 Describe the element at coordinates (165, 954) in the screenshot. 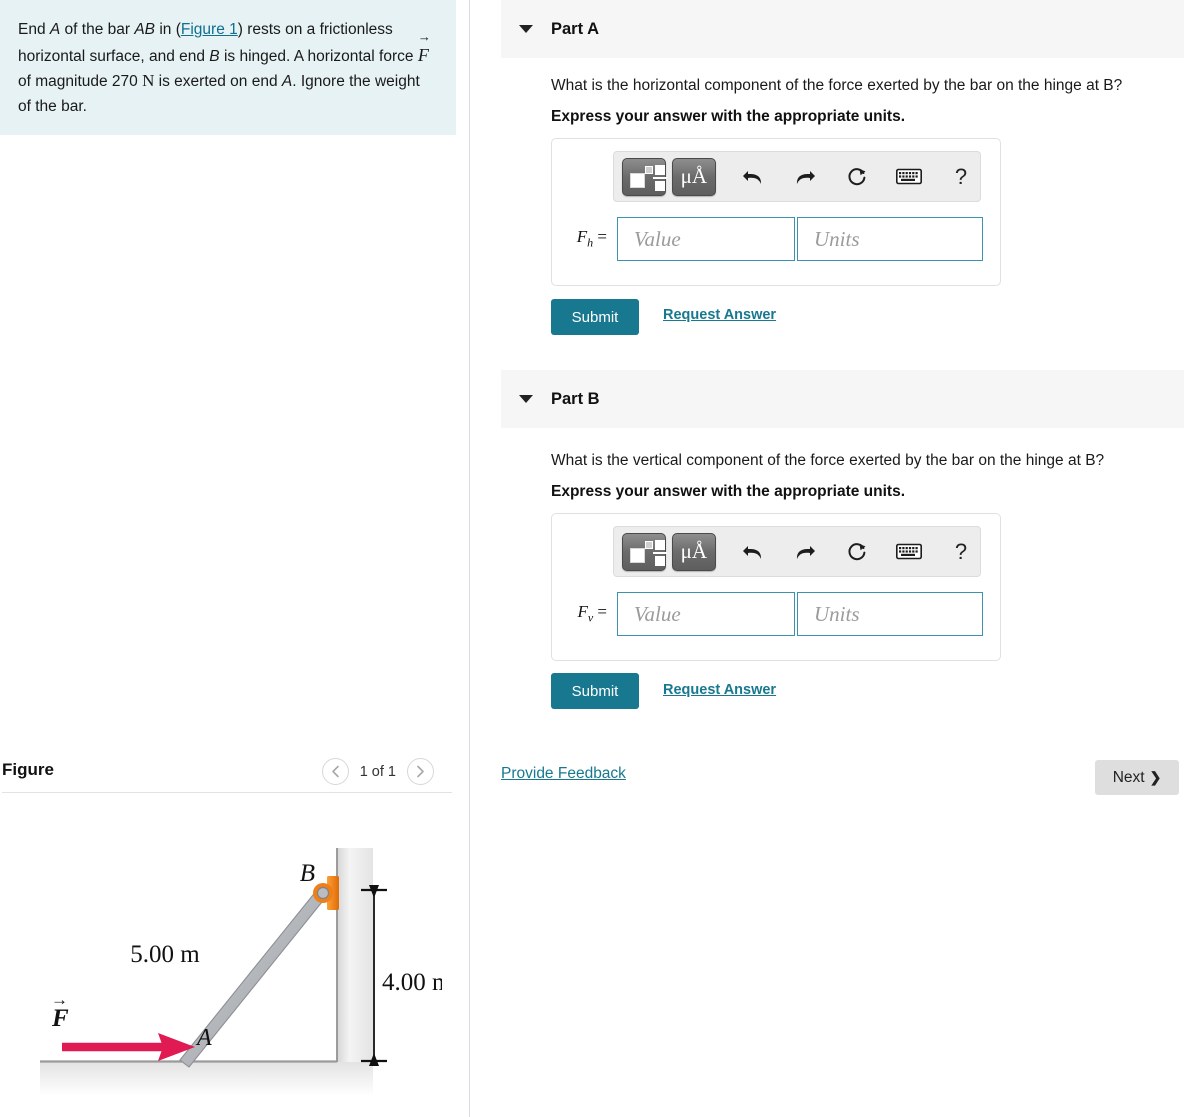

I see `label-bar-length: 5.00 m` at that location.